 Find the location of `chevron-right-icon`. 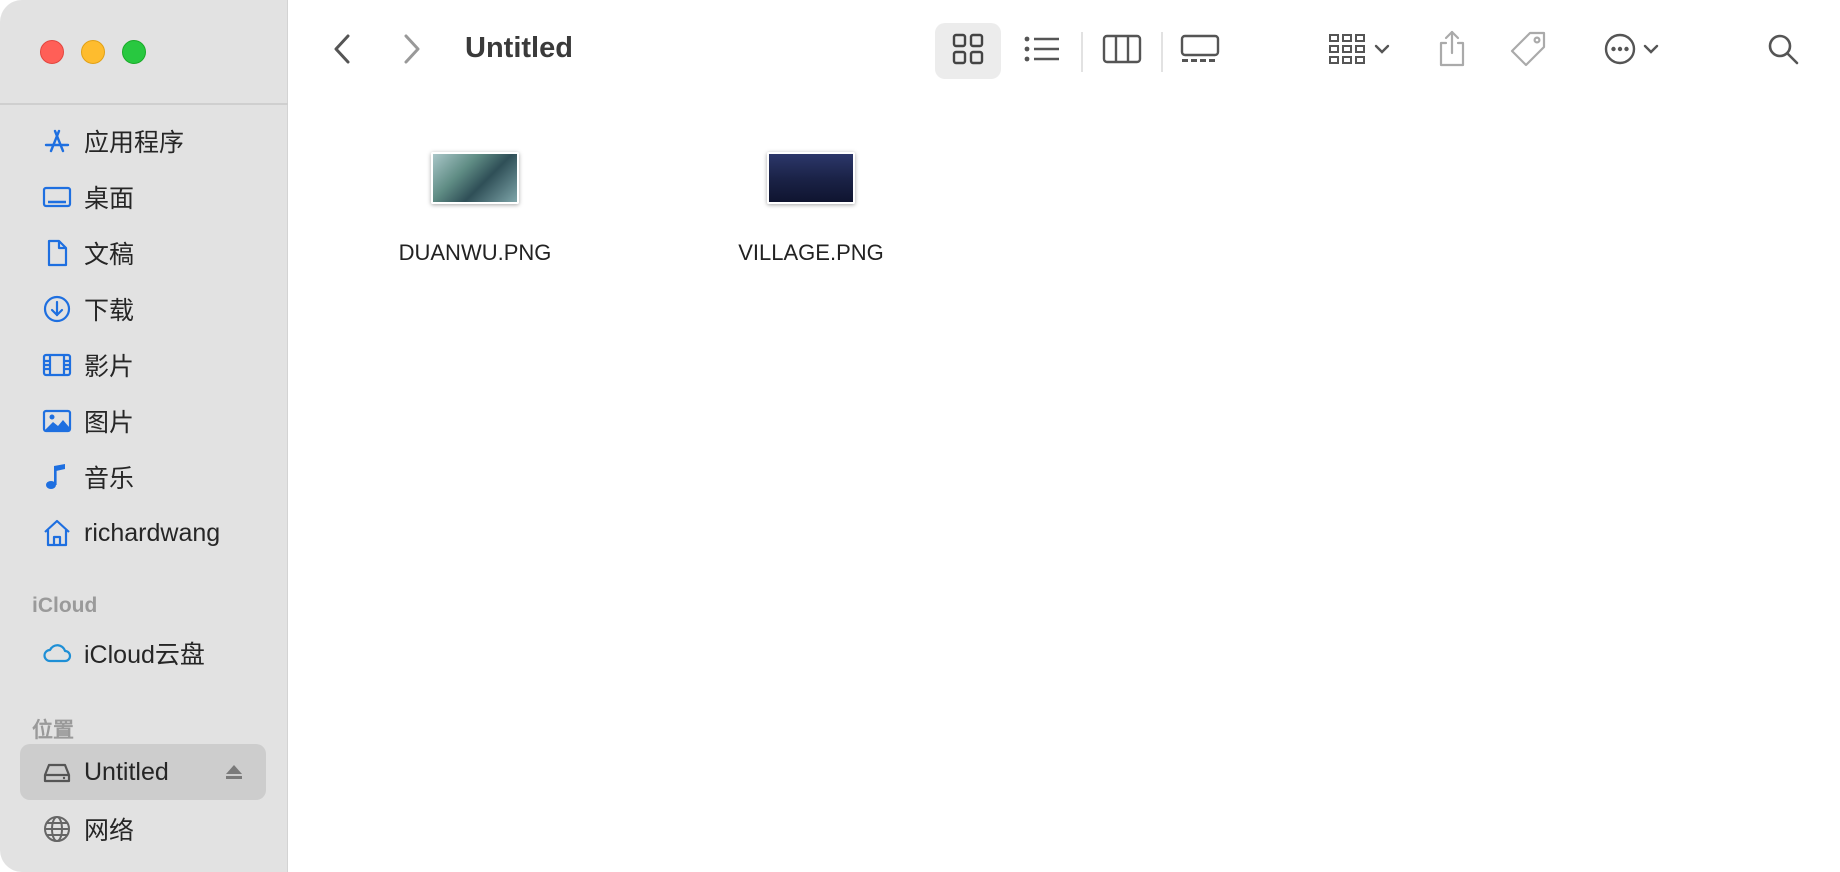

chevron-right-icon is located at coordinates (411, 51).